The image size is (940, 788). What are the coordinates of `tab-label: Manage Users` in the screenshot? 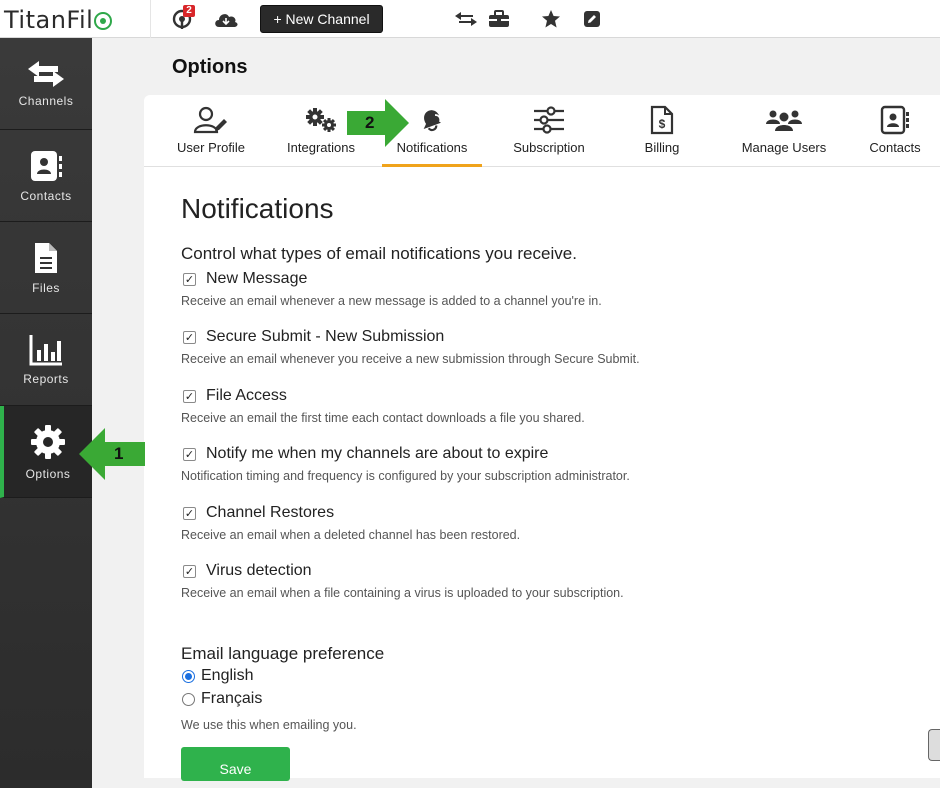 It's located at (784, 147).